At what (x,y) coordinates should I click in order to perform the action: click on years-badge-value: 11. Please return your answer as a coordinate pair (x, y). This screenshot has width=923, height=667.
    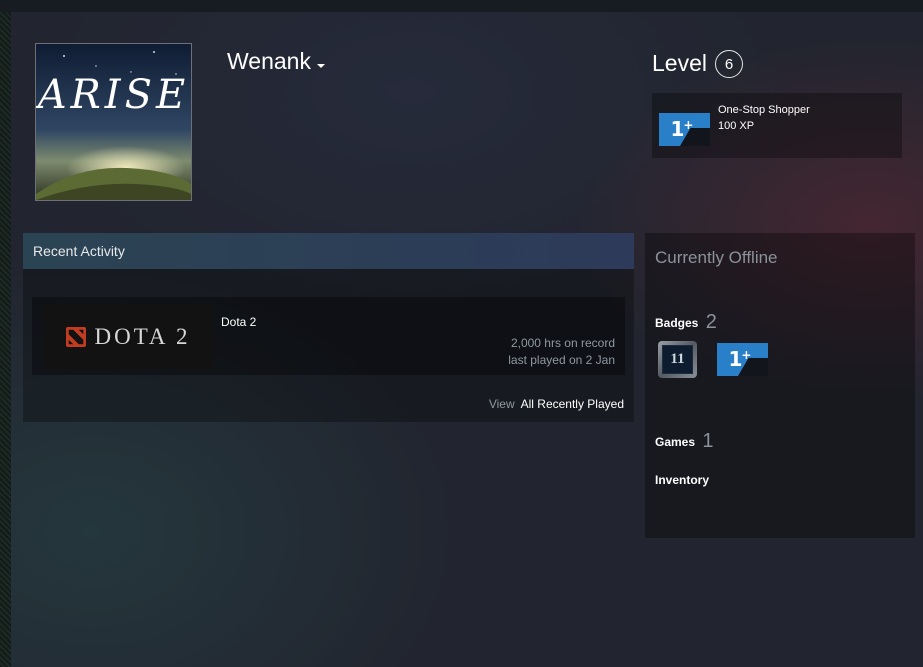
    Looking at the image, I should click on (677, 359).